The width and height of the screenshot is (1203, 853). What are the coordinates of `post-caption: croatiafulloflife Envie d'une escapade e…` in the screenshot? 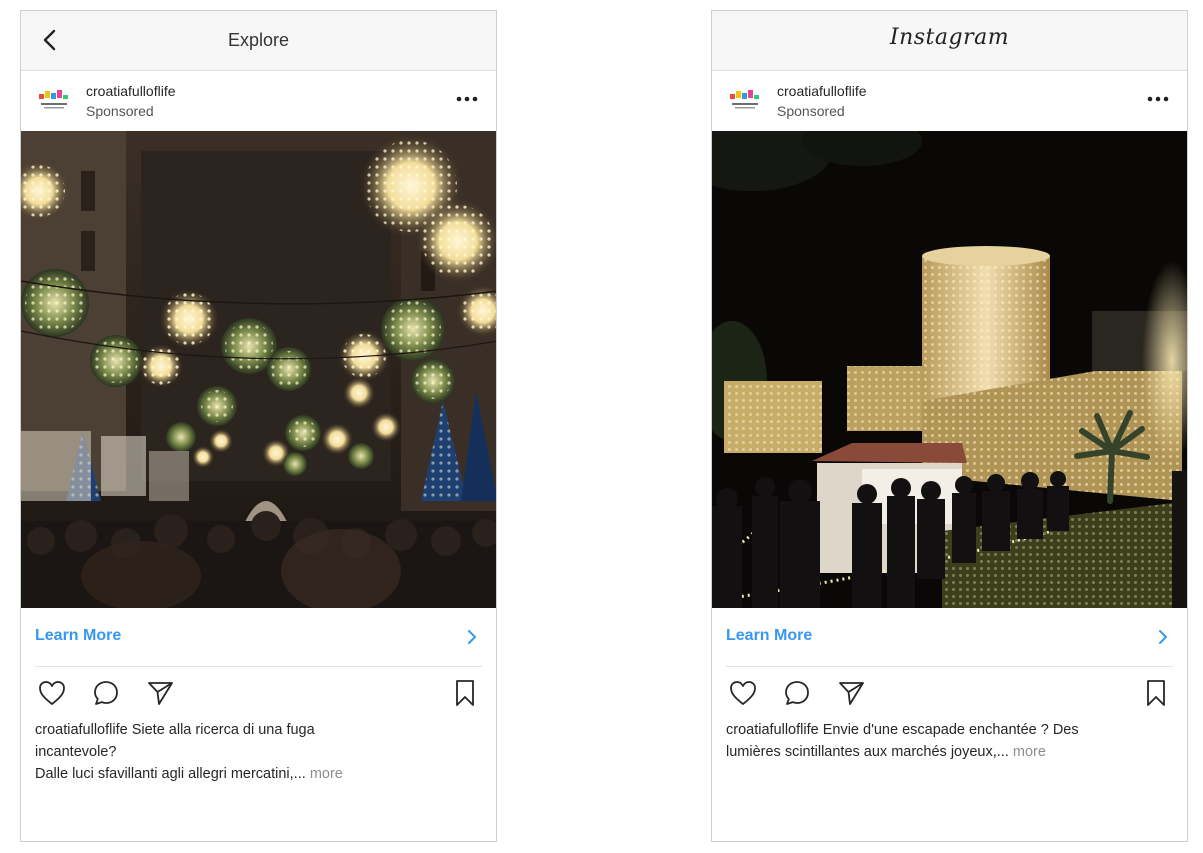 It's located at (949, 741).